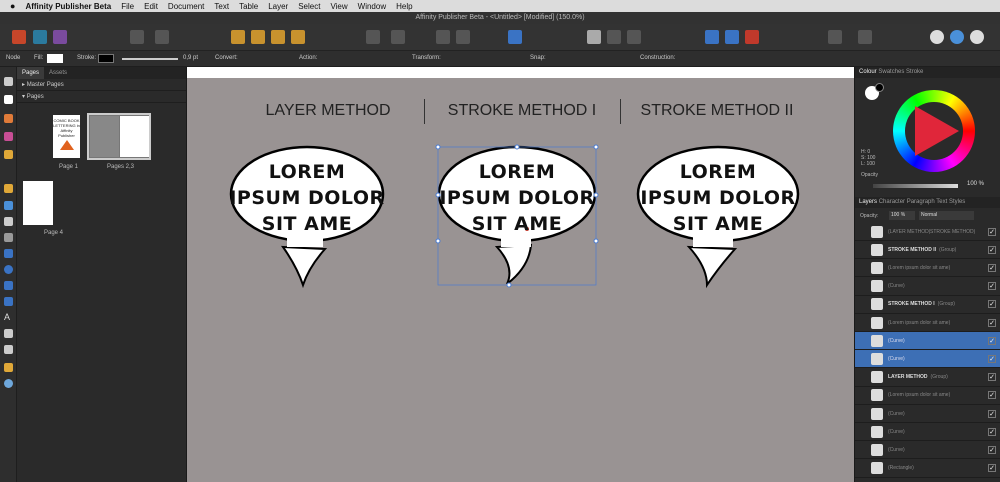  Describe the element at coordinates (248, 6) in the screenshot. I see `menu-table: Table` at that location.